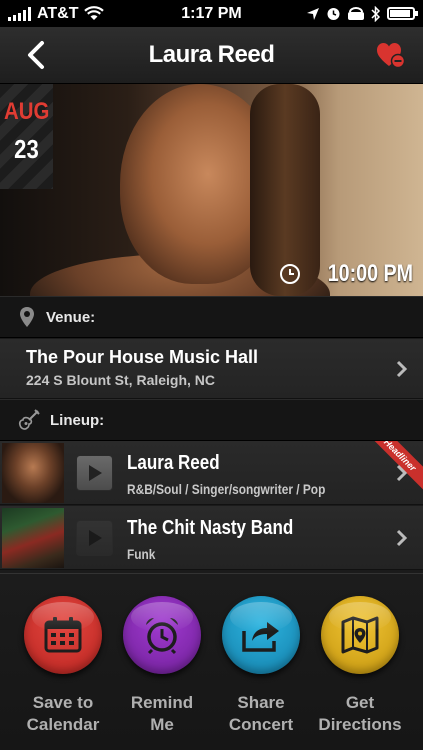  Describe the element at coordinates (261, 714) in the screenshot. I see `action-label: Share Concert` at that location.